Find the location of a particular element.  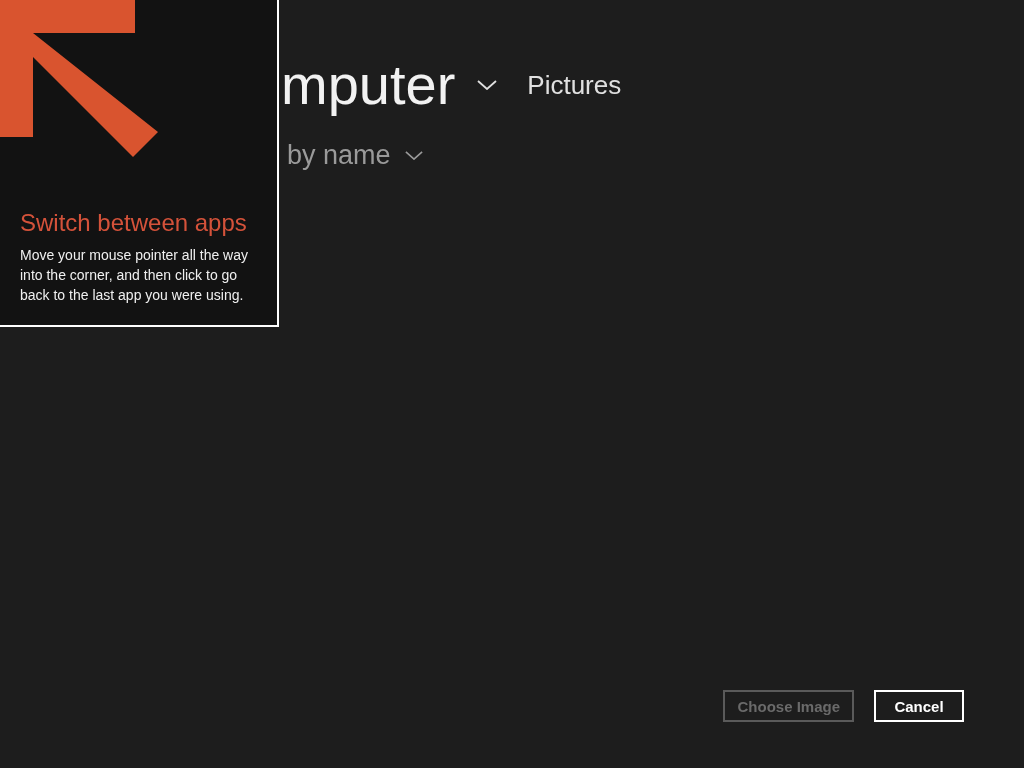

tip-text: Move your mouse pointer all the way into the corner, and then click to go back to the last app you were using. is located at coordinates (134, 275).